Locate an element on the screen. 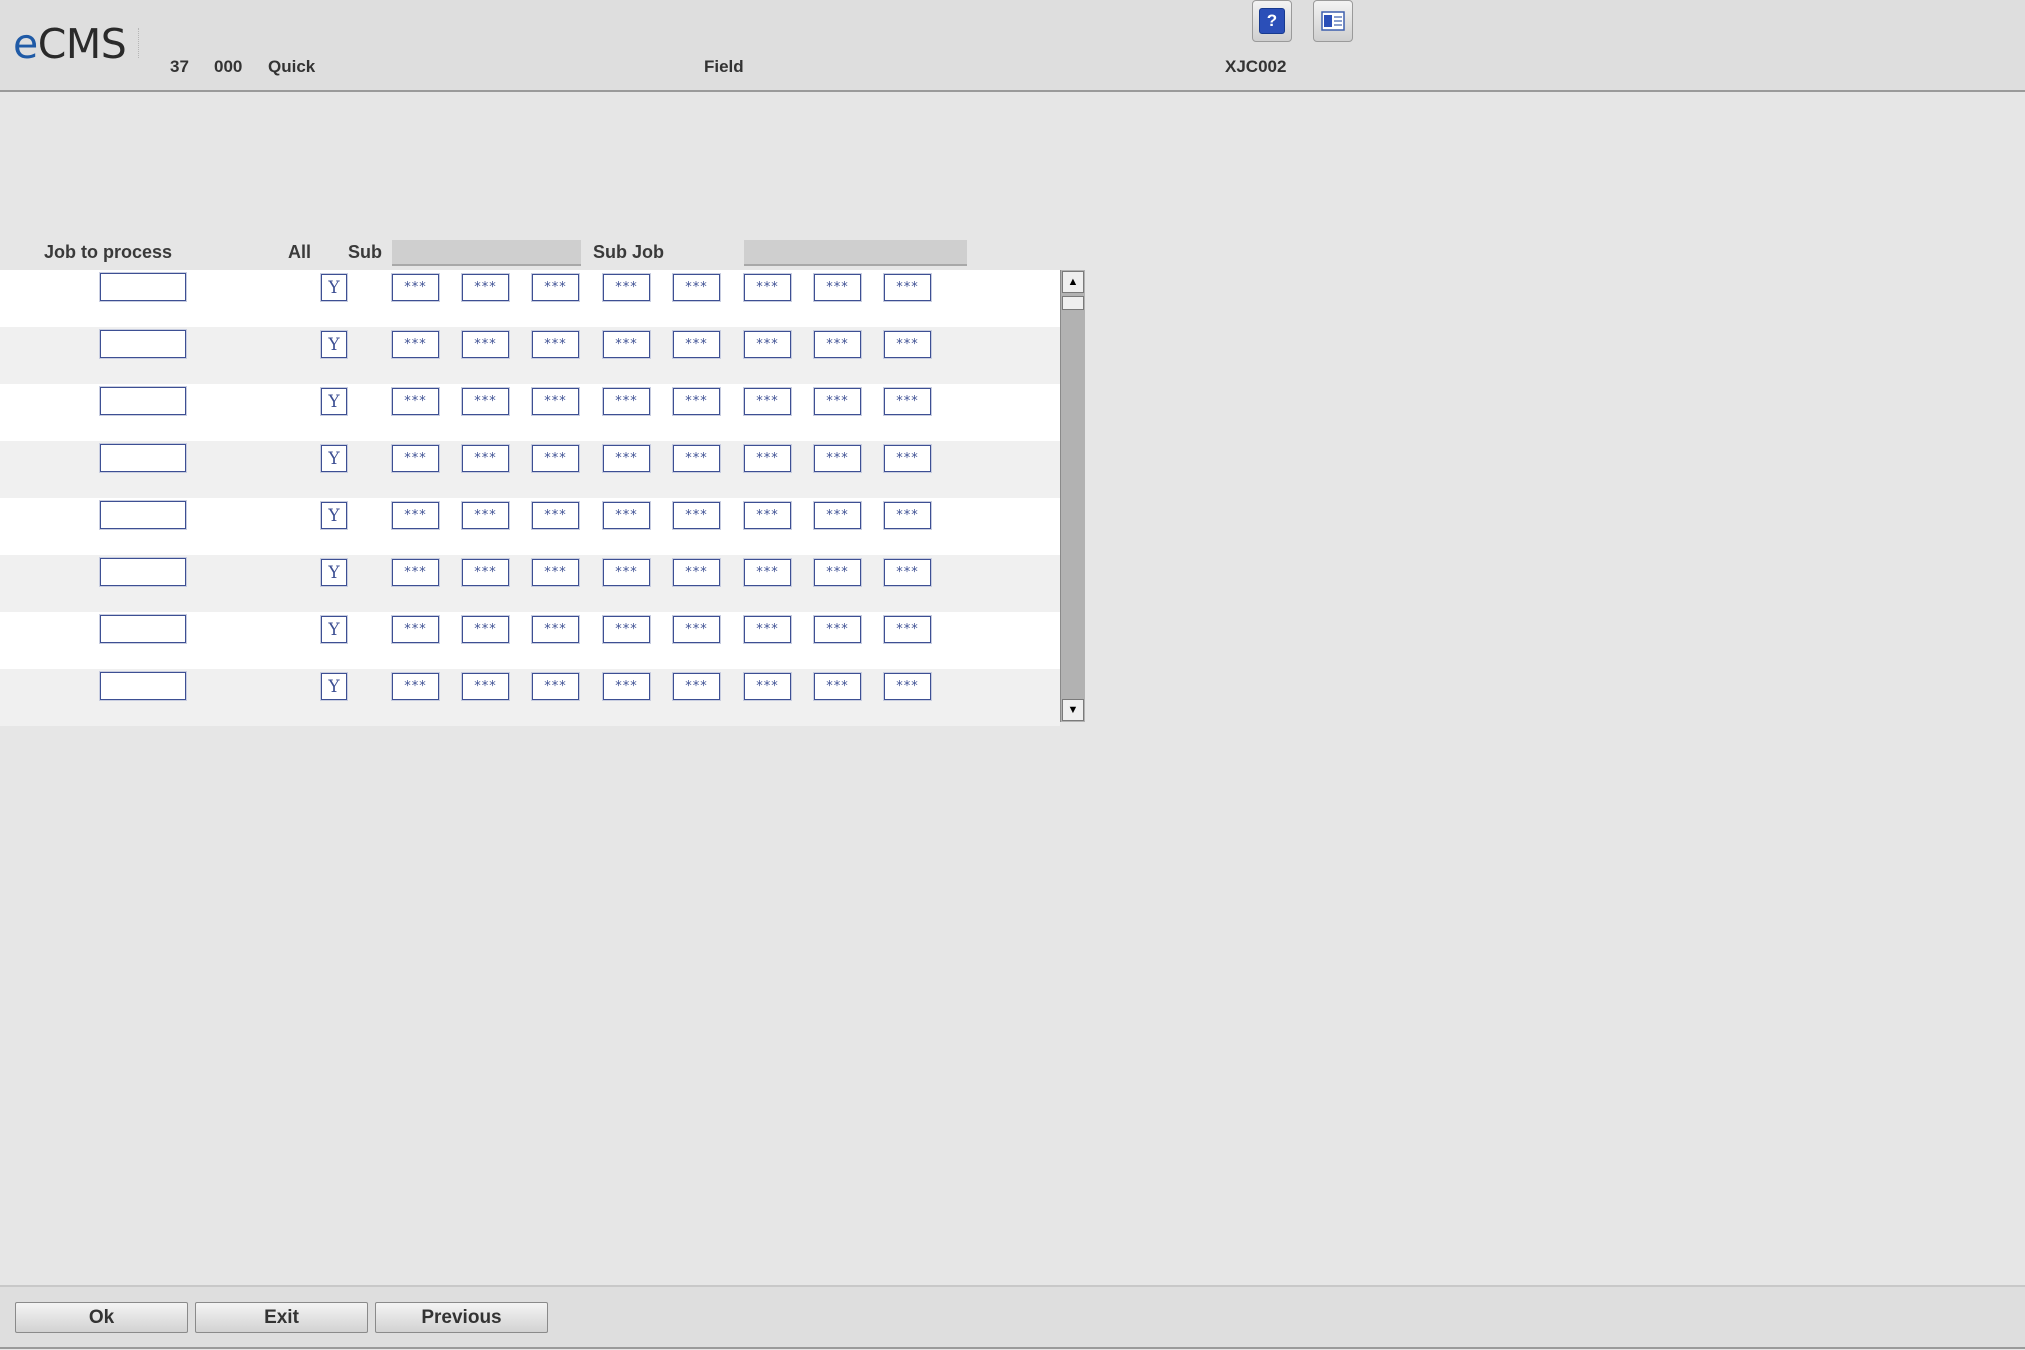 Image resolution: width=2025 pixels, height=1350 pixels. export-icon is located at coordinates (1333, 21).